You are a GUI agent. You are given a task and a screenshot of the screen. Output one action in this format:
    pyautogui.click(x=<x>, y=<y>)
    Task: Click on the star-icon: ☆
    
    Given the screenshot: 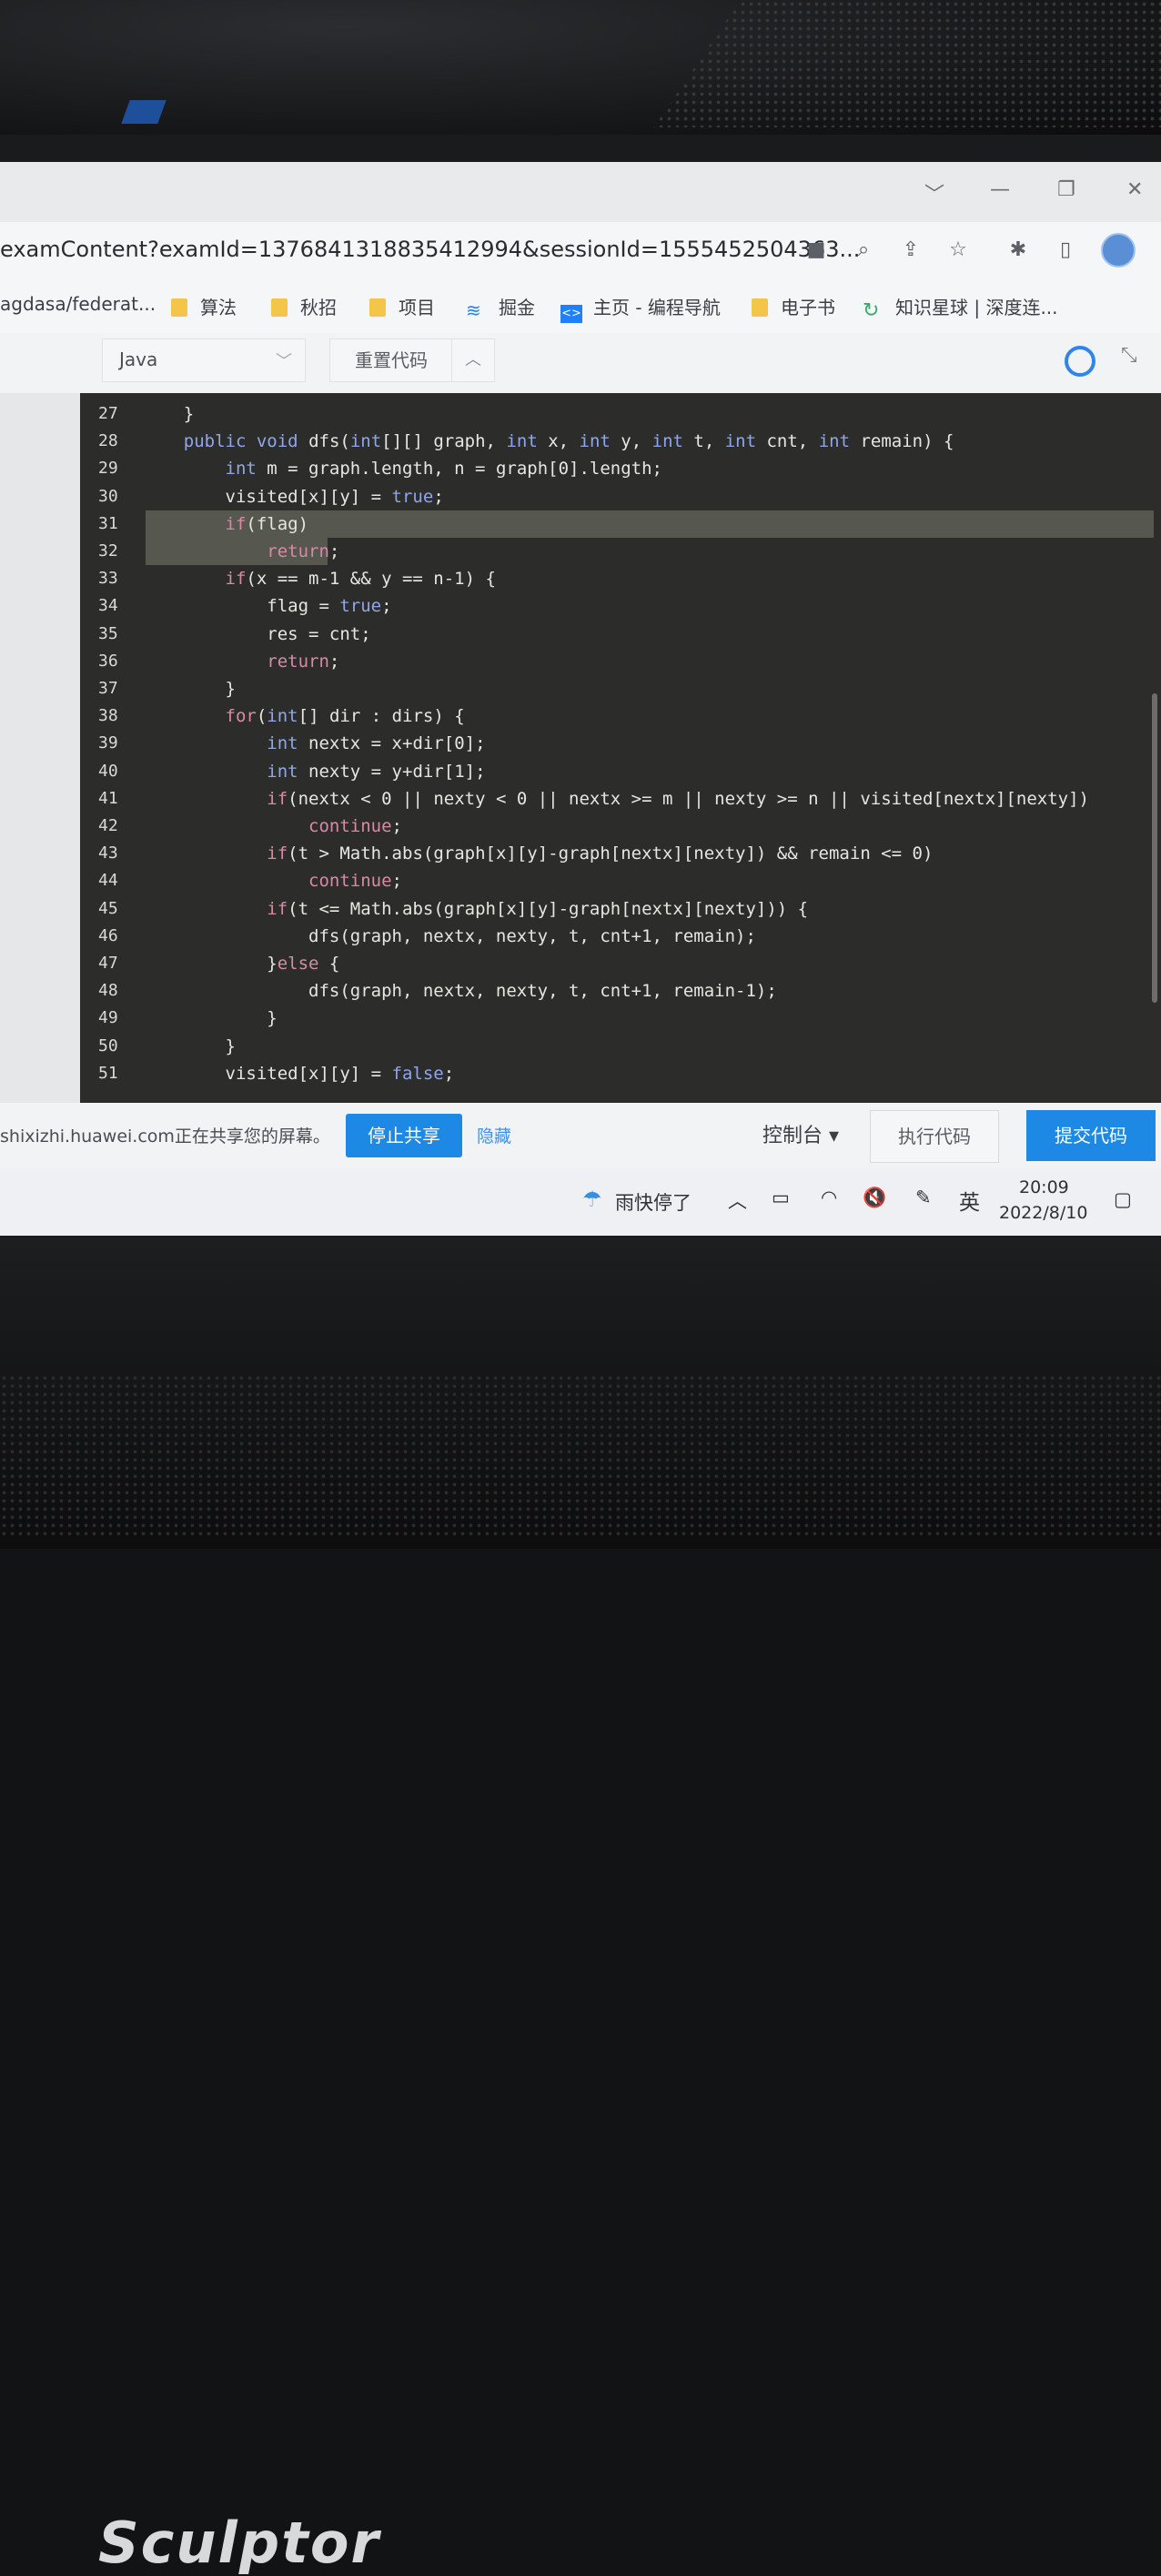 What is the action you would take?
    pyautogui.click(x=959, y=250)
    